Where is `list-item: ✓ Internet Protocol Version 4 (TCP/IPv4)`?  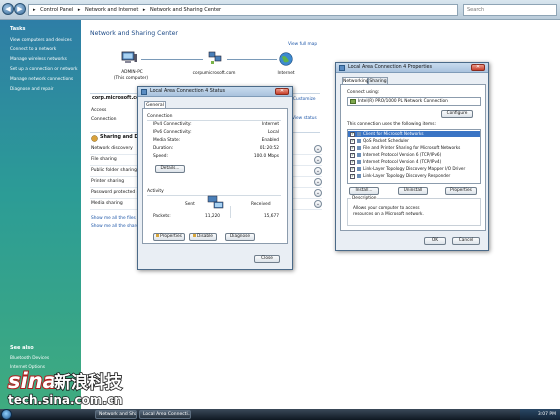 list-item: ✓ Internet Protocol Version 4 (TCP/IPv4) is located at coordinates (414, 162).